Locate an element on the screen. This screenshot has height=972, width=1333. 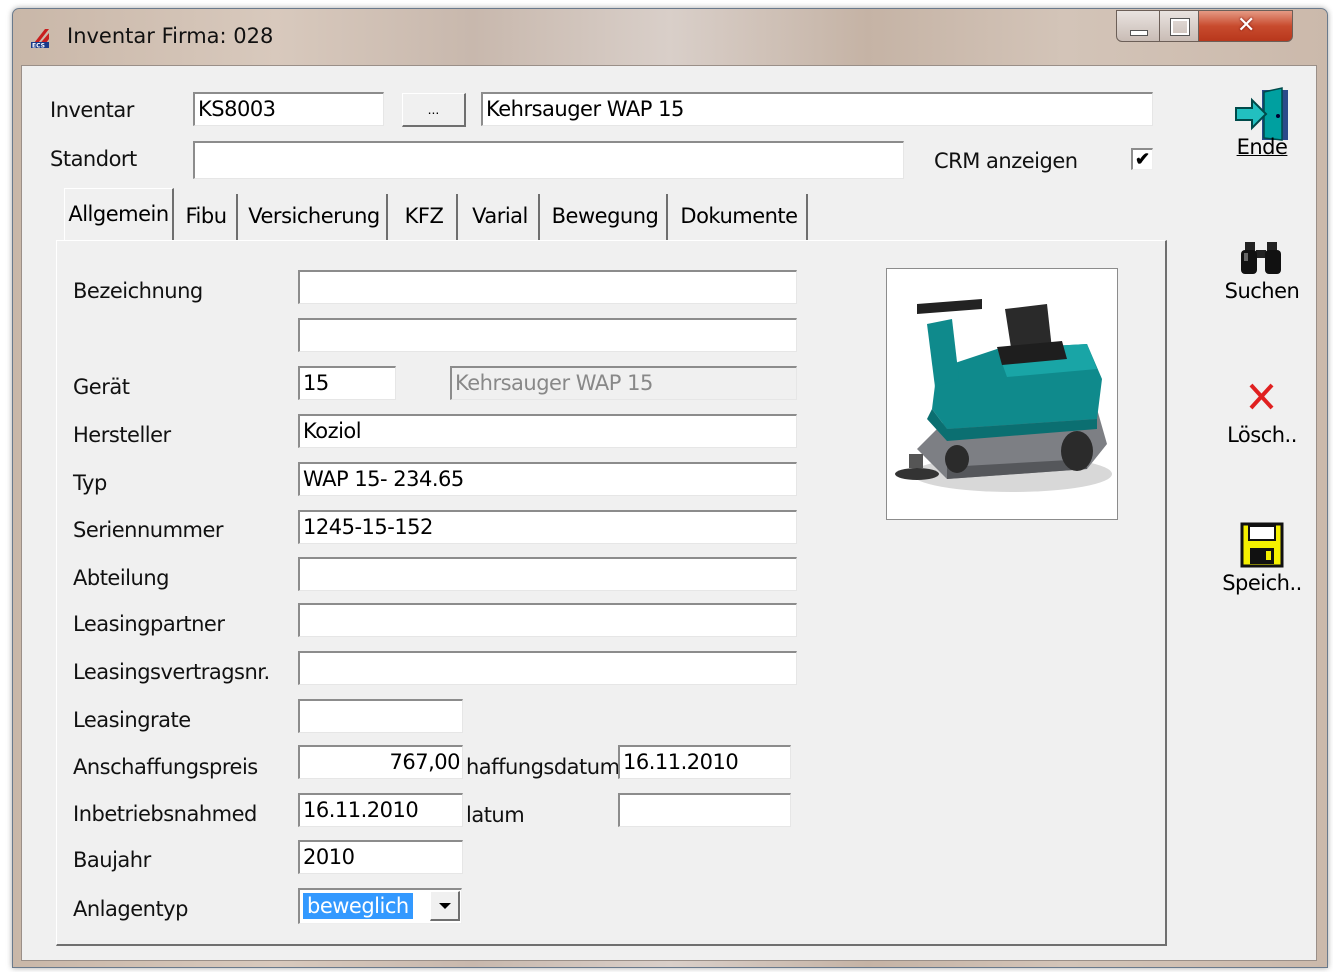
typ-field: WAP 15- 234.65 is located at coordinates (547, 479).